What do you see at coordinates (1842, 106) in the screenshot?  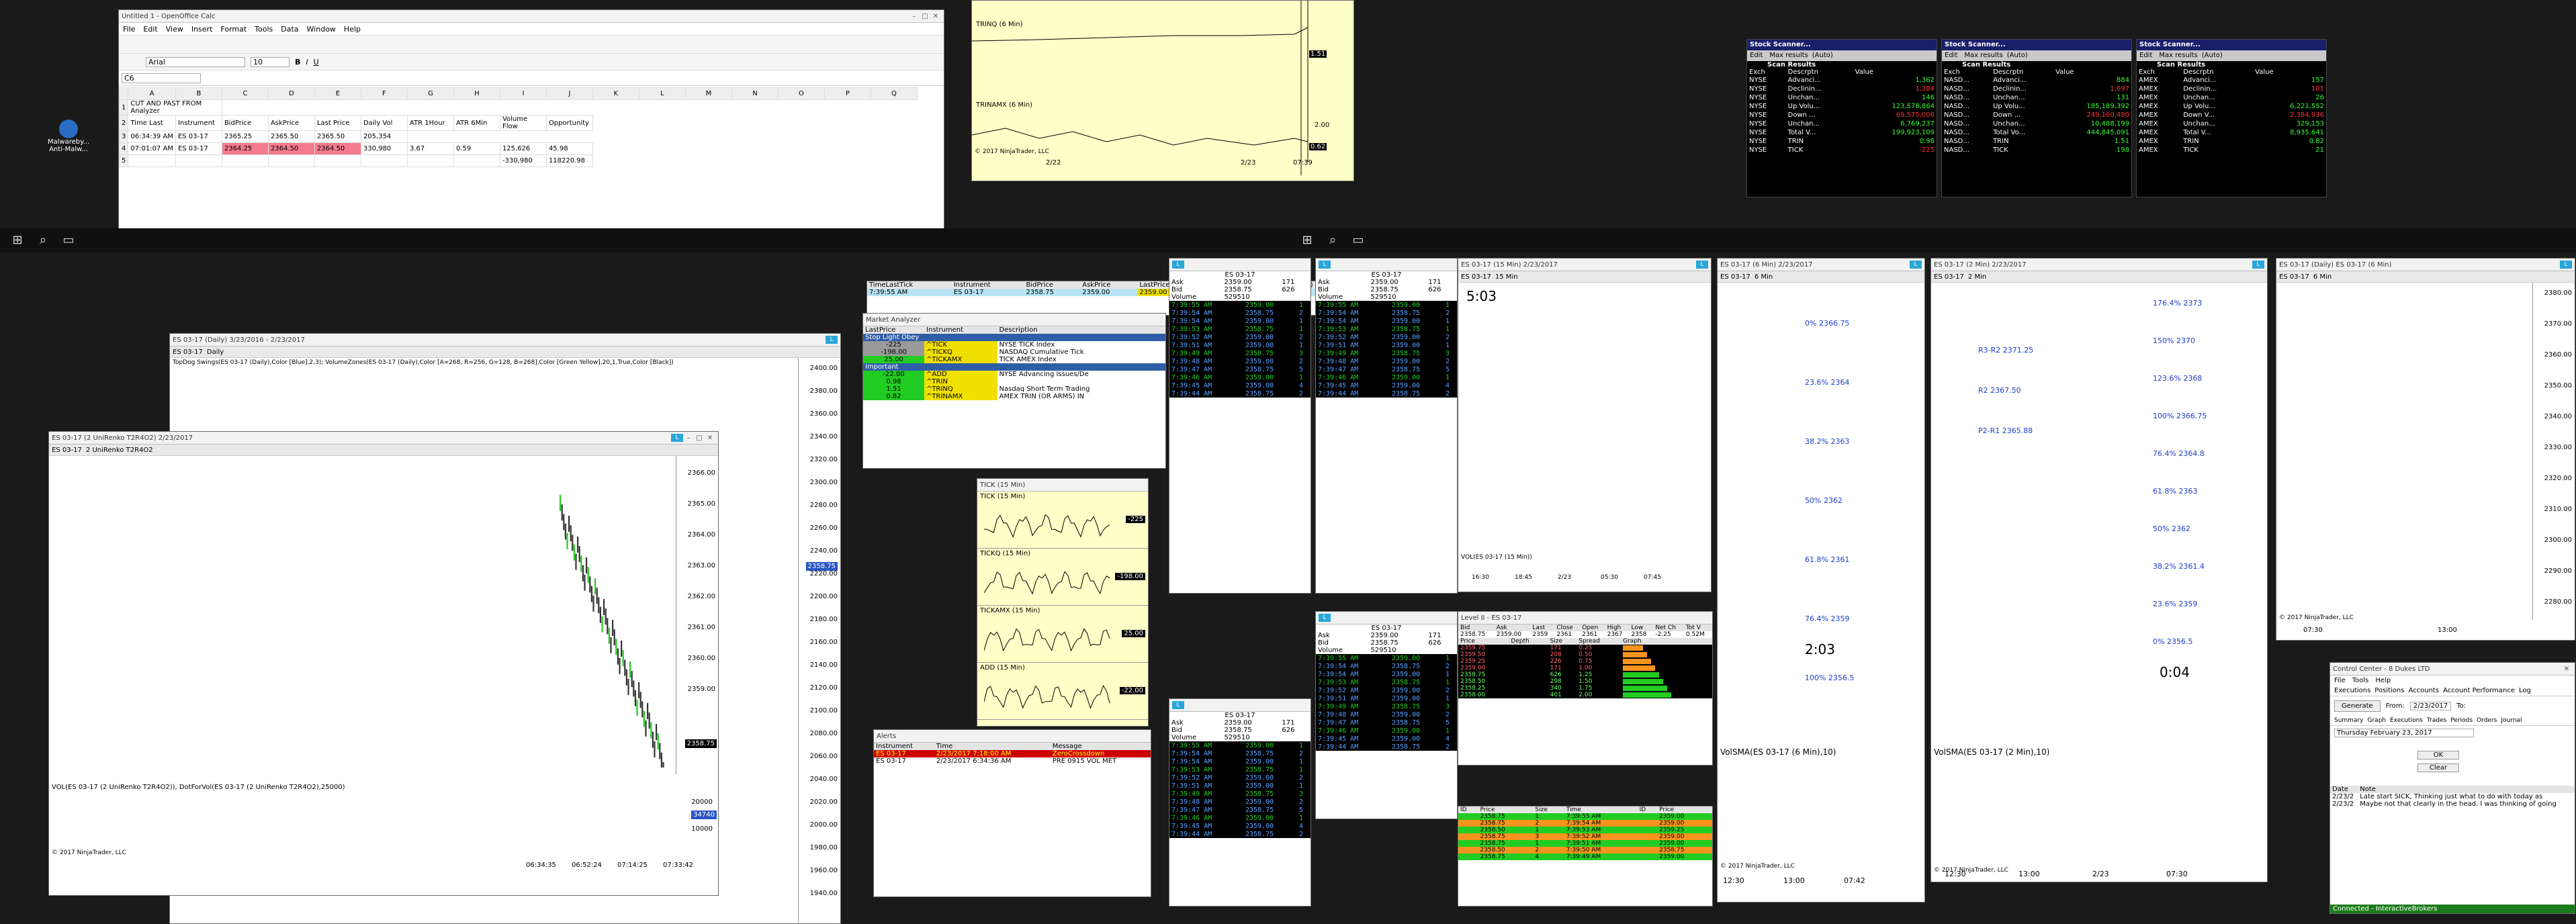 I see `table-row: NYSE Up Volu... 123,578,864` at bounding box center [1842, 106].